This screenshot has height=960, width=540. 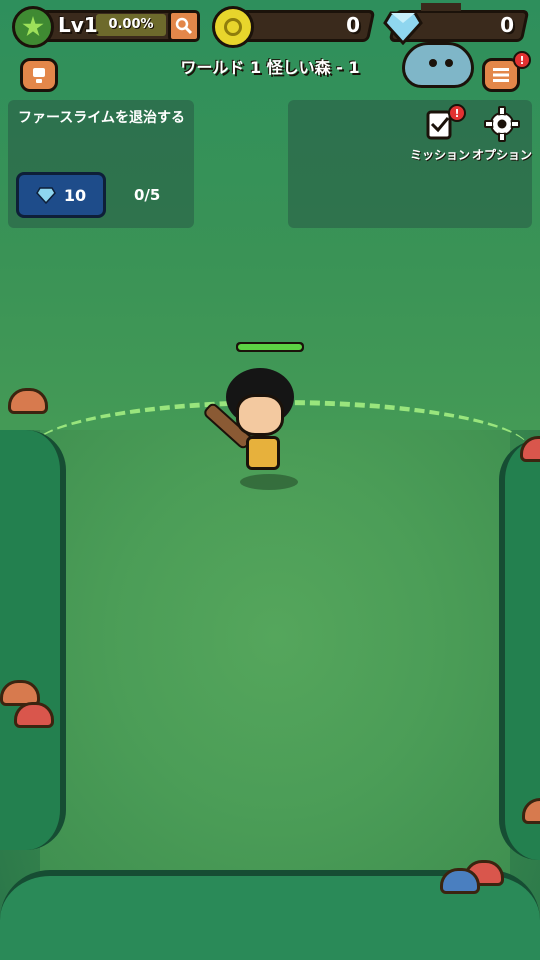 I want to click on menu-alert-badge: !, so click(x=522, y=60).